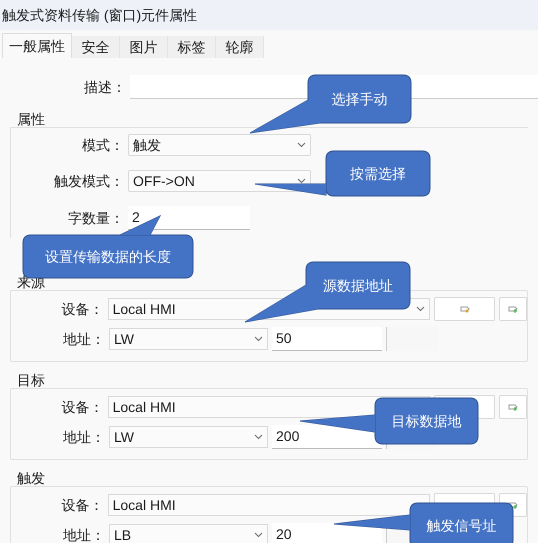 The width and height of the screenshot is (538, 543). I want to click on field-label: 描述：, so click(105, 87).